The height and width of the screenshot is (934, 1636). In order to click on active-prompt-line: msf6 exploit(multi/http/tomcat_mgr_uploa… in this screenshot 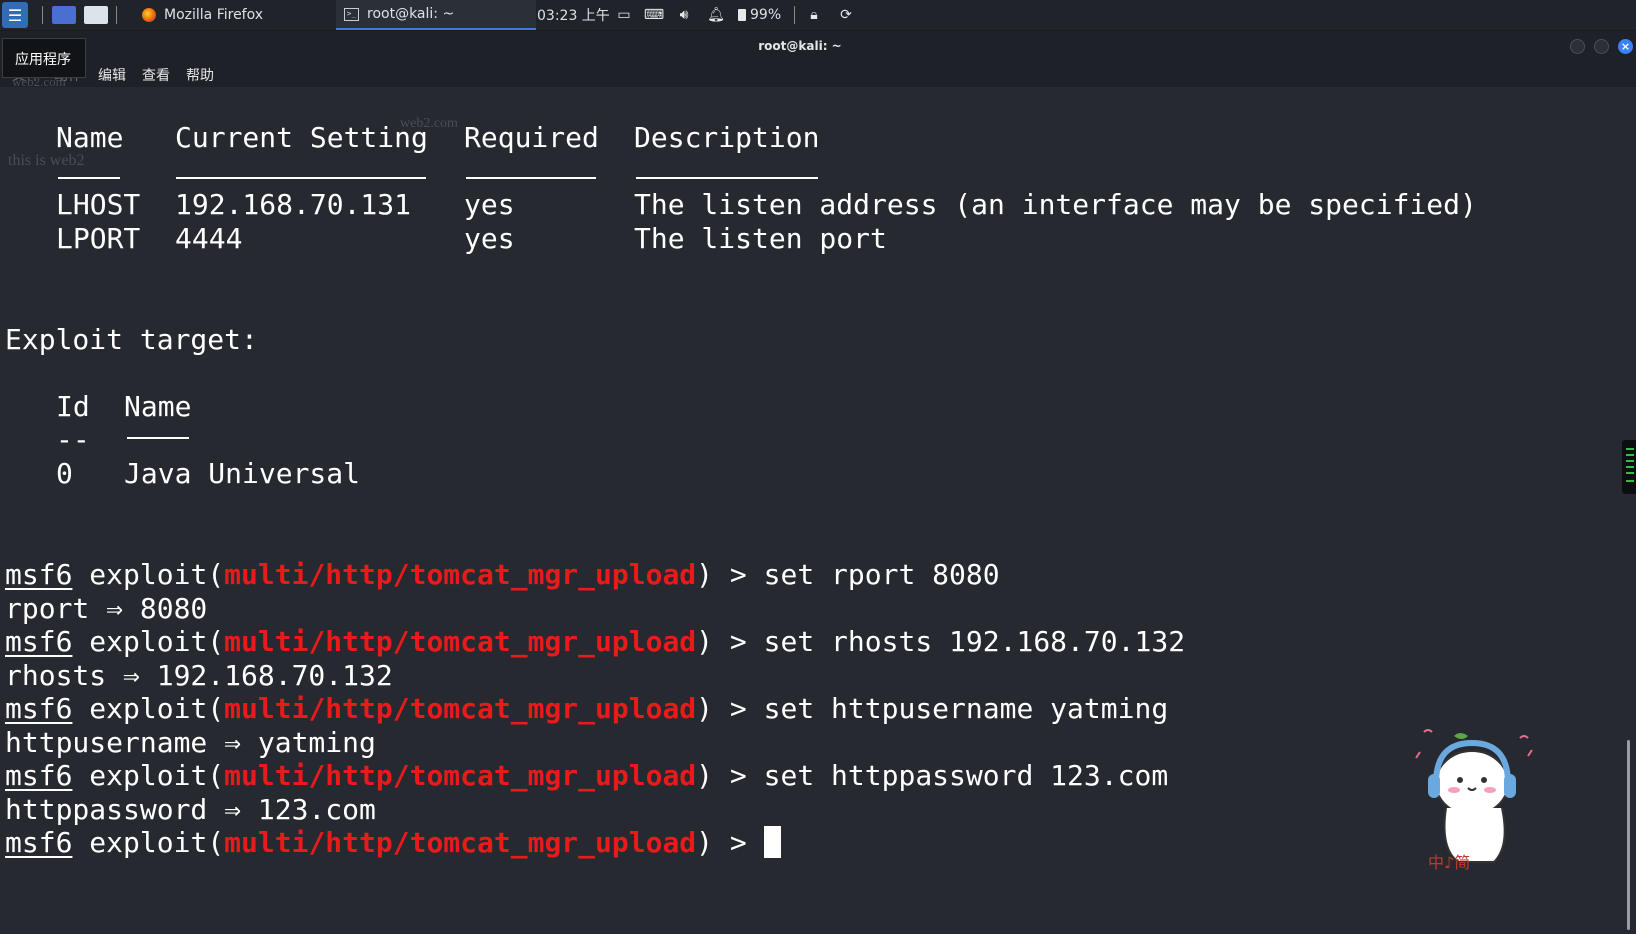, I will do `click(393, 843)`.